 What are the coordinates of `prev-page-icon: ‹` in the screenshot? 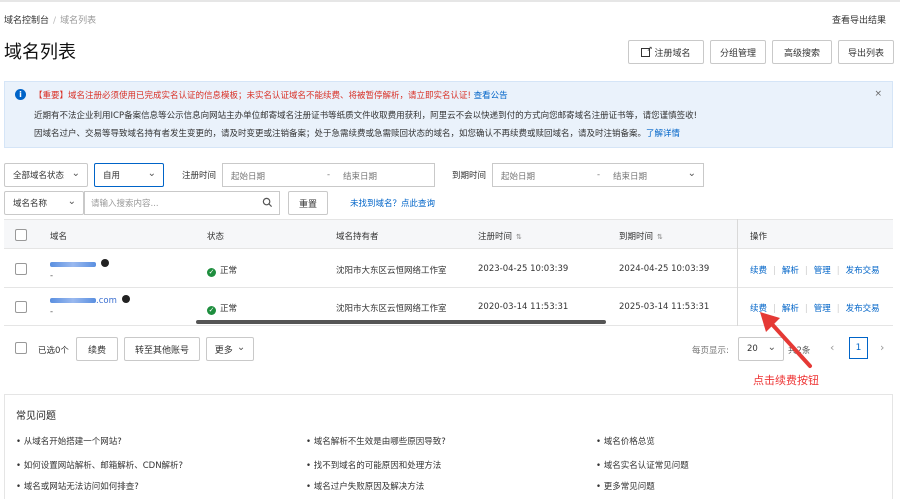 It's located at (832, 347).